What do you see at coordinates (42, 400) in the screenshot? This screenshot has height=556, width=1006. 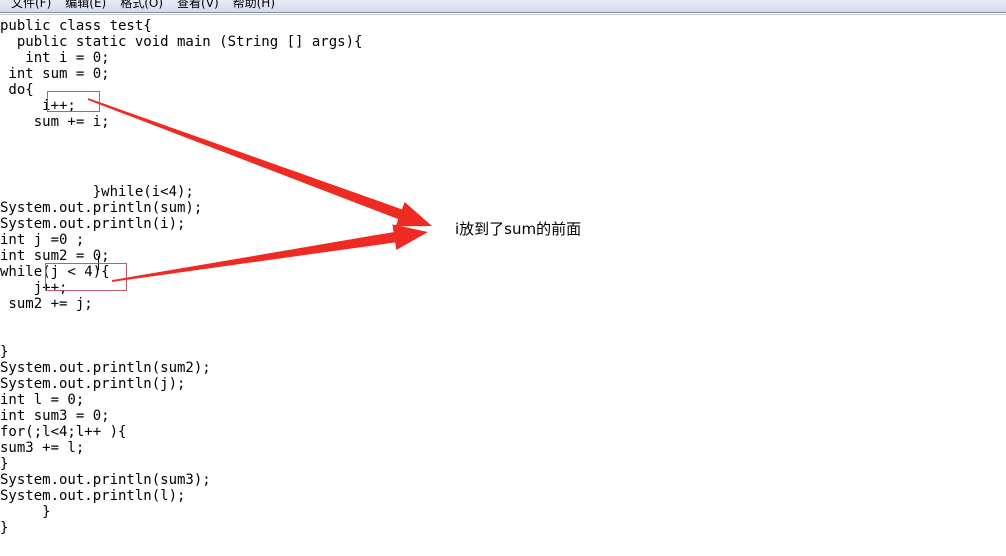 I see `code-line: int l = 0;` at bounding box center [42, 400].